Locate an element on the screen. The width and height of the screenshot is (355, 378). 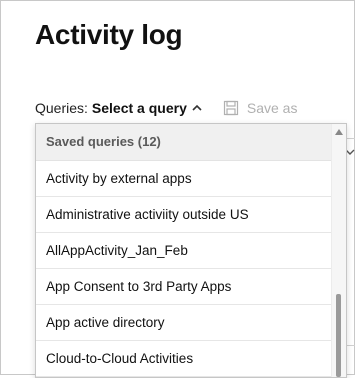
page-title: Activity log is located at coordinates (109, 34).